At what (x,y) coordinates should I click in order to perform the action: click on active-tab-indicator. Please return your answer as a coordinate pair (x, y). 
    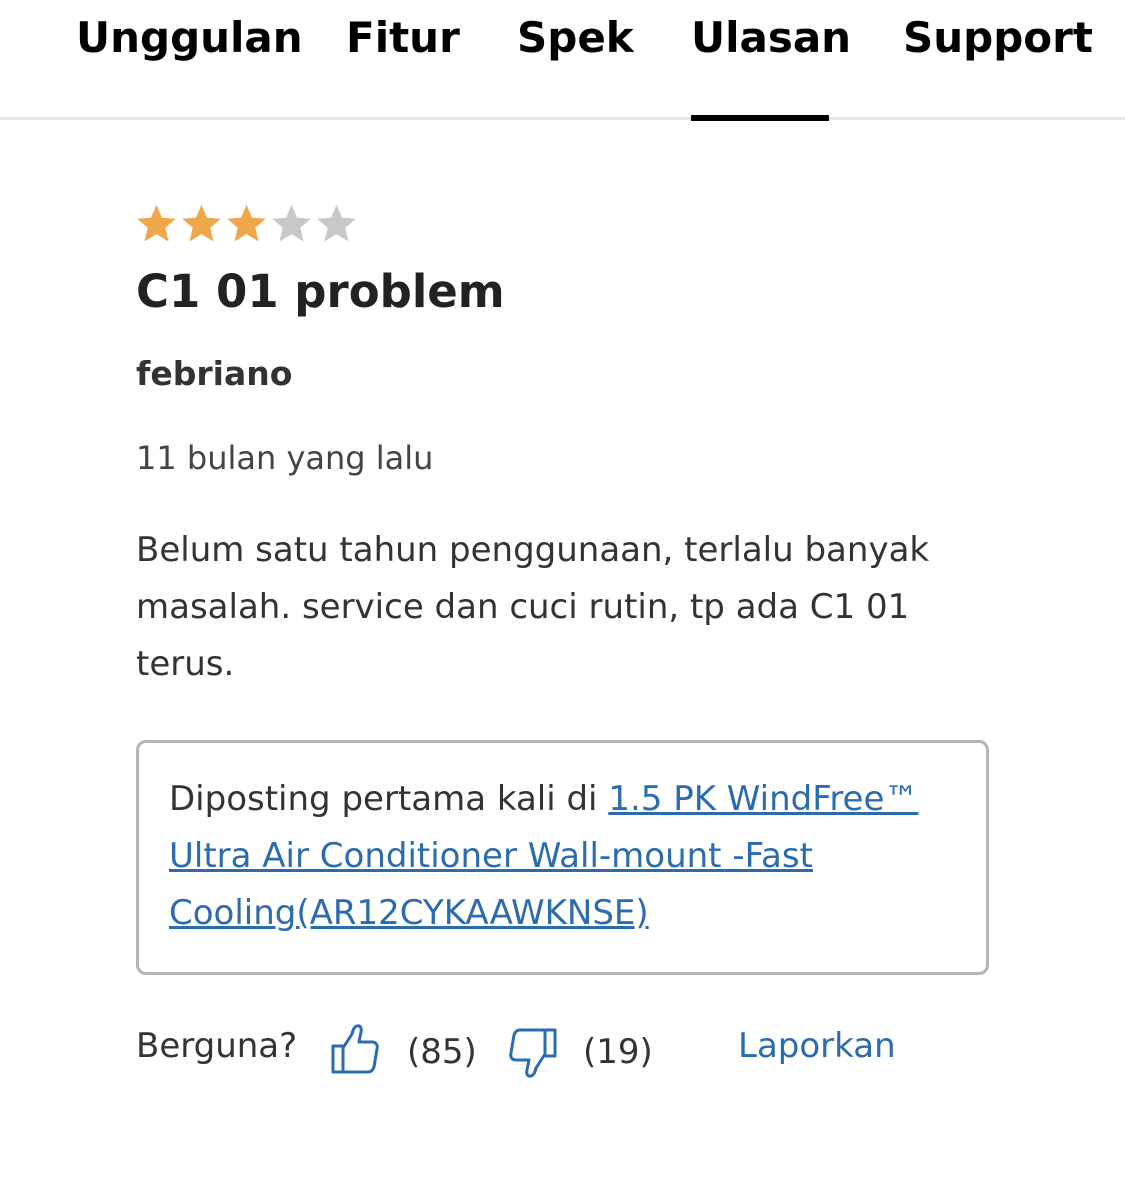
    Looking at the image, I should click on (760, 118).